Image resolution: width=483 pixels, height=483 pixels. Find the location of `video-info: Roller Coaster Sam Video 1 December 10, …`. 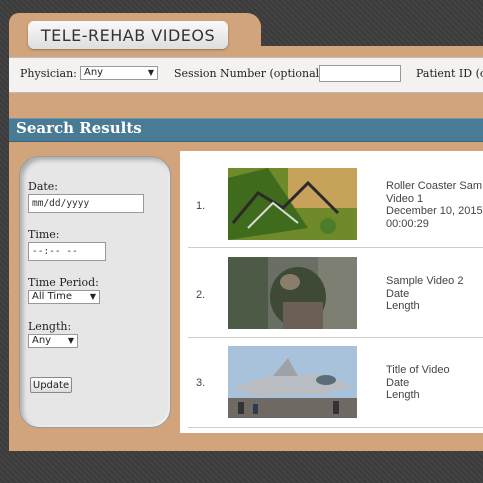

video-info: Roller Coaster Sam Video 1 December 10, … is located at coordinates (434, 205).